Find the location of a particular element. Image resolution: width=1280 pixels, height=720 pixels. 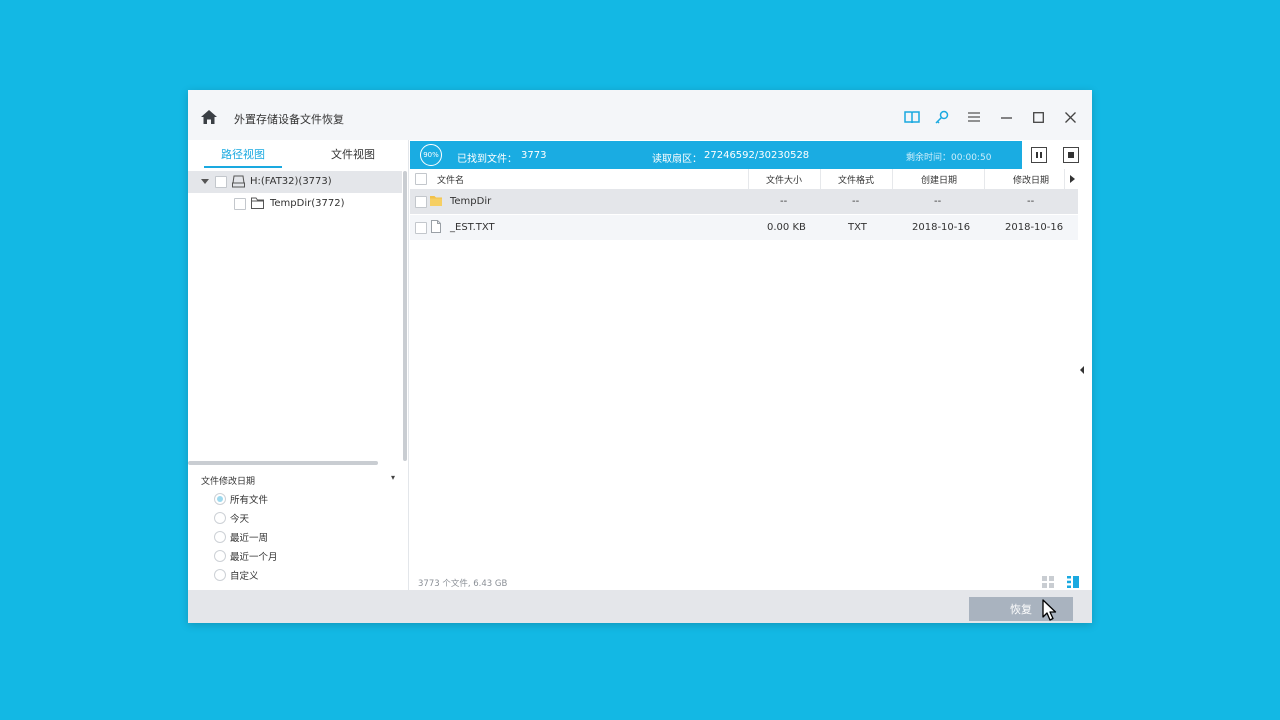

file-size: 0.00 KB is located at coordinates (786, 227).